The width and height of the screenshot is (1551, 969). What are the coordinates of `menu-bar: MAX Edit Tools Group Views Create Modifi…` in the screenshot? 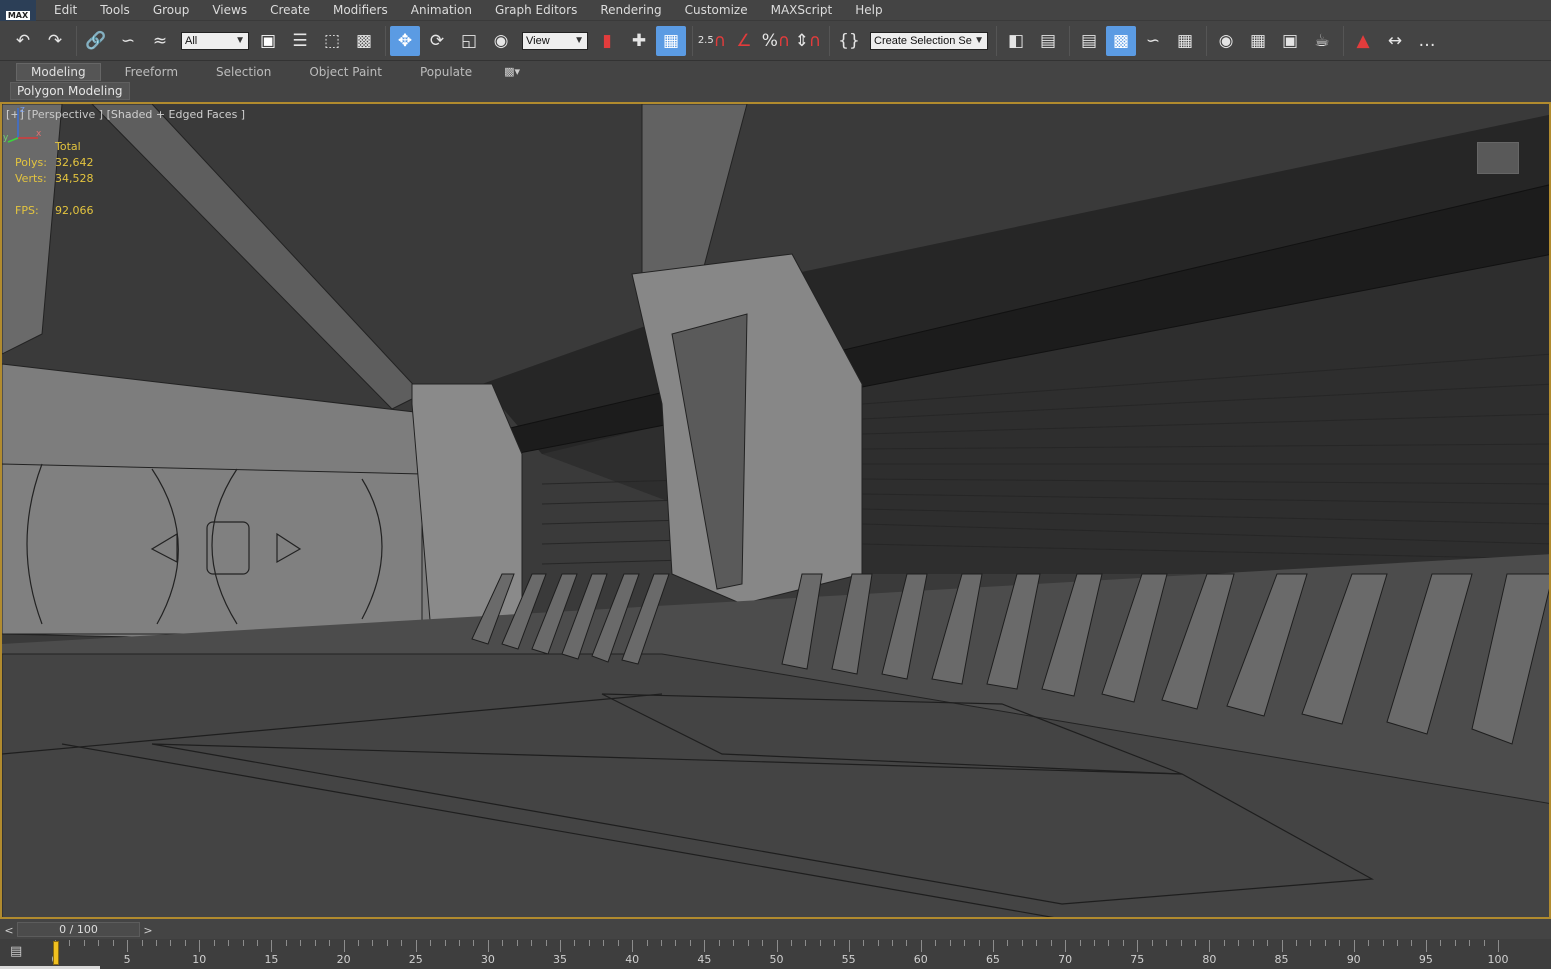 It's located at (775, 10).